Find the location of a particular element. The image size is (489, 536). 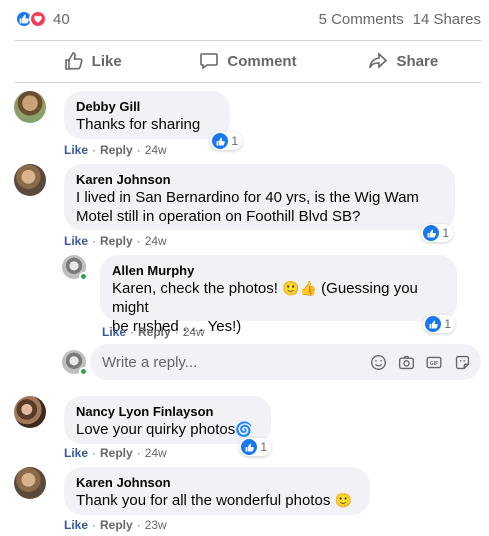

comment-bubble: Debby Gill Thanks for sharing 1 is located at coordinates (153, 120).